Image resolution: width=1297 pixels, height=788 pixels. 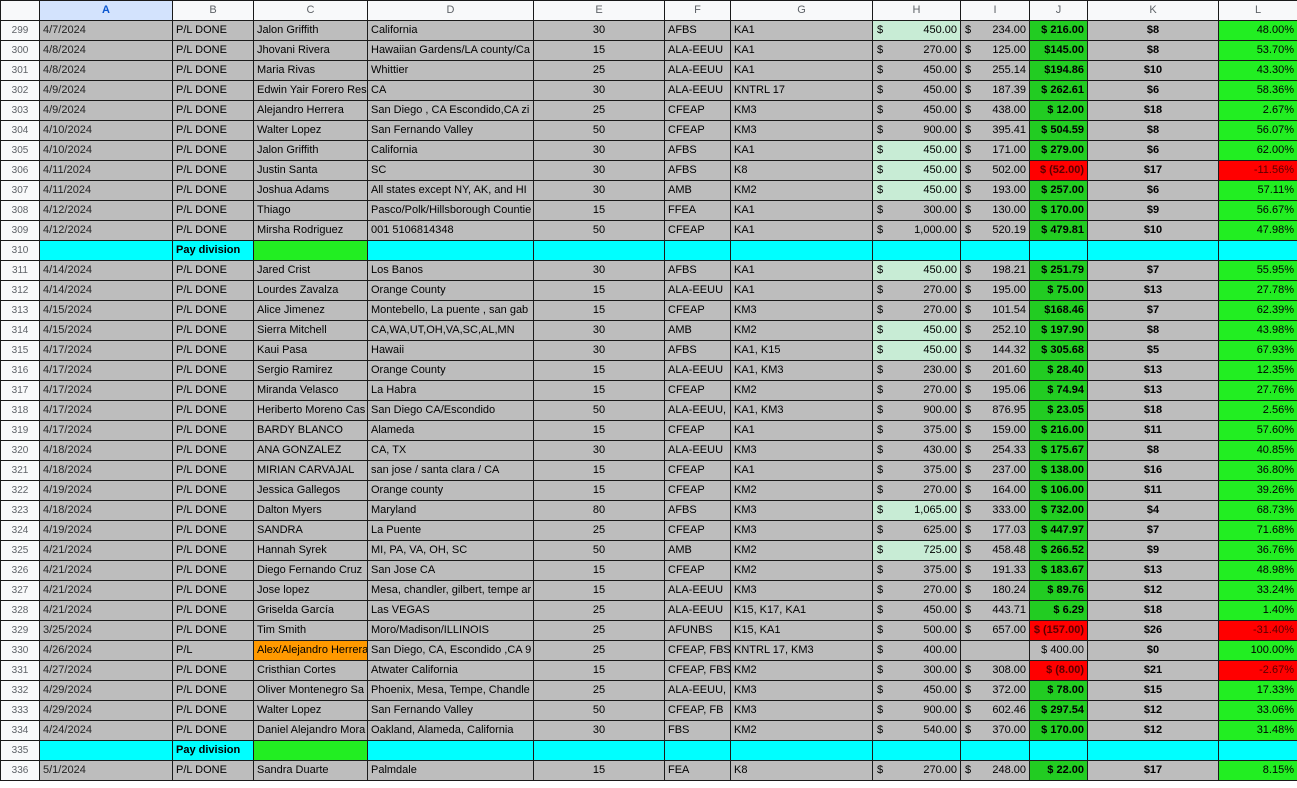 I want to click on row-number: 325, so click(x=20, y=550).